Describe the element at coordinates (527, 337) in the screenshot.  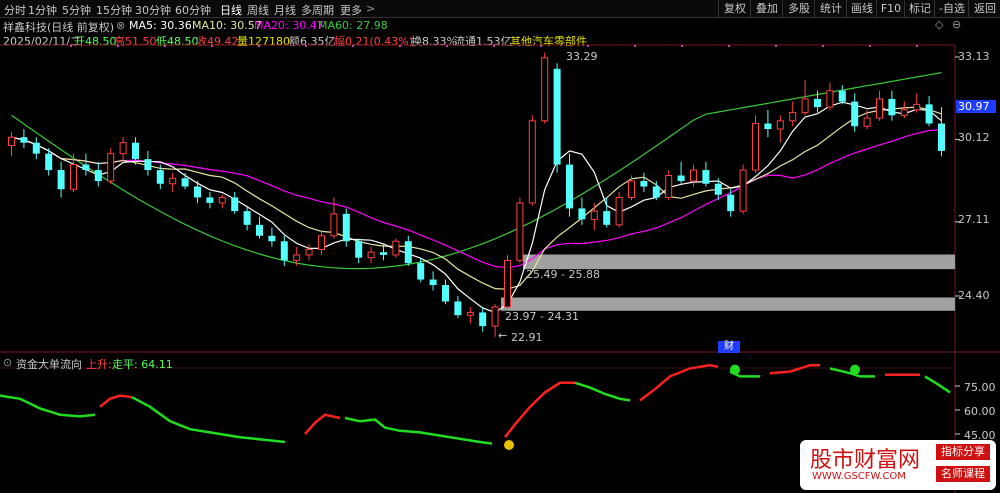
I see `low-annotation: 22.91` at that location.